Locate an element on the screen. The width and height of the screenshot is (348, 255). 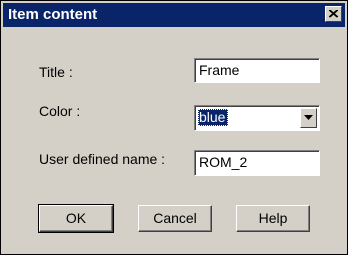
title-bar: Item content is located at coordinates (174, 15).